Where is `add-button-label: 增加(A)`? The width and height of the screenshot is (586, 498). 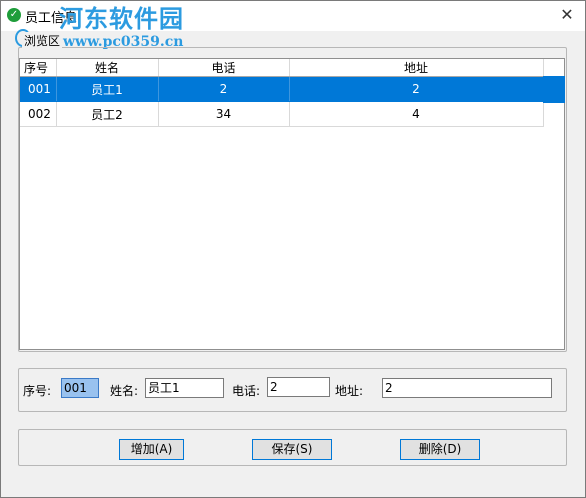 add-button-label: 增加(A) is located at coordinates (151, 449).